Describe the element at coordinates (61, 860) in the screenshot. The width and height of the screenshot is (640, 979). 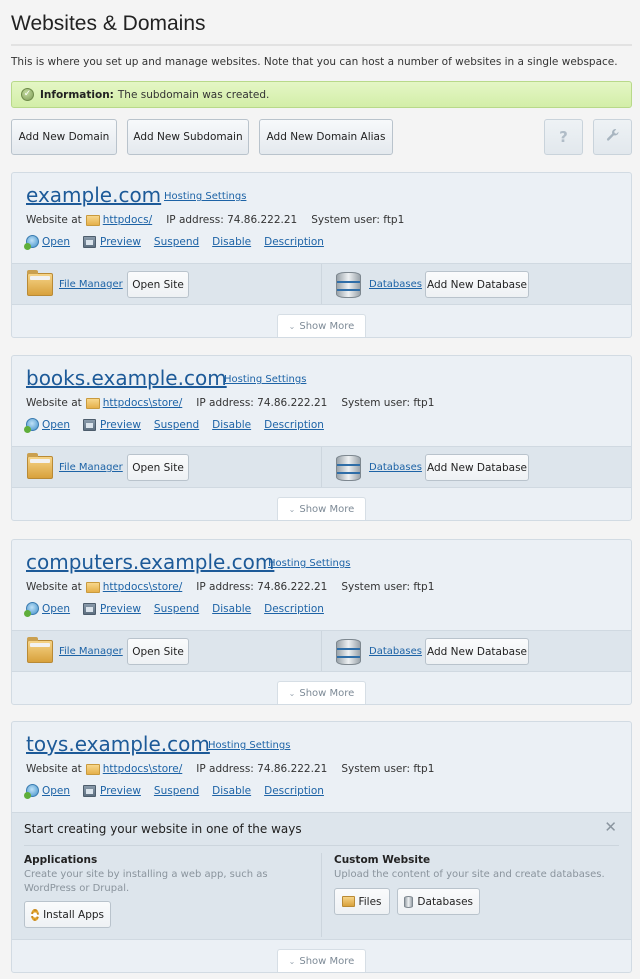
I see `applications-title: Applications` at that location.